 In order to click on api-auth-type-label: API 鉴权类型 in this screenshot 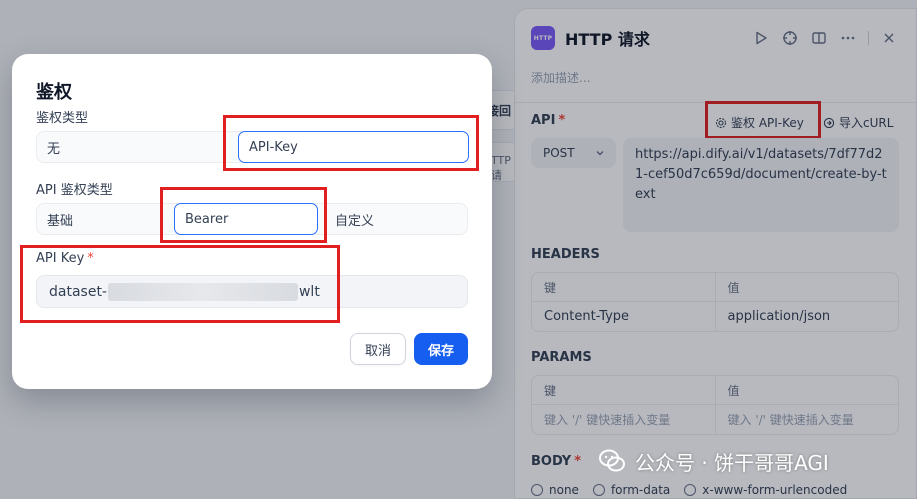, I will do `click(74, 190)`.